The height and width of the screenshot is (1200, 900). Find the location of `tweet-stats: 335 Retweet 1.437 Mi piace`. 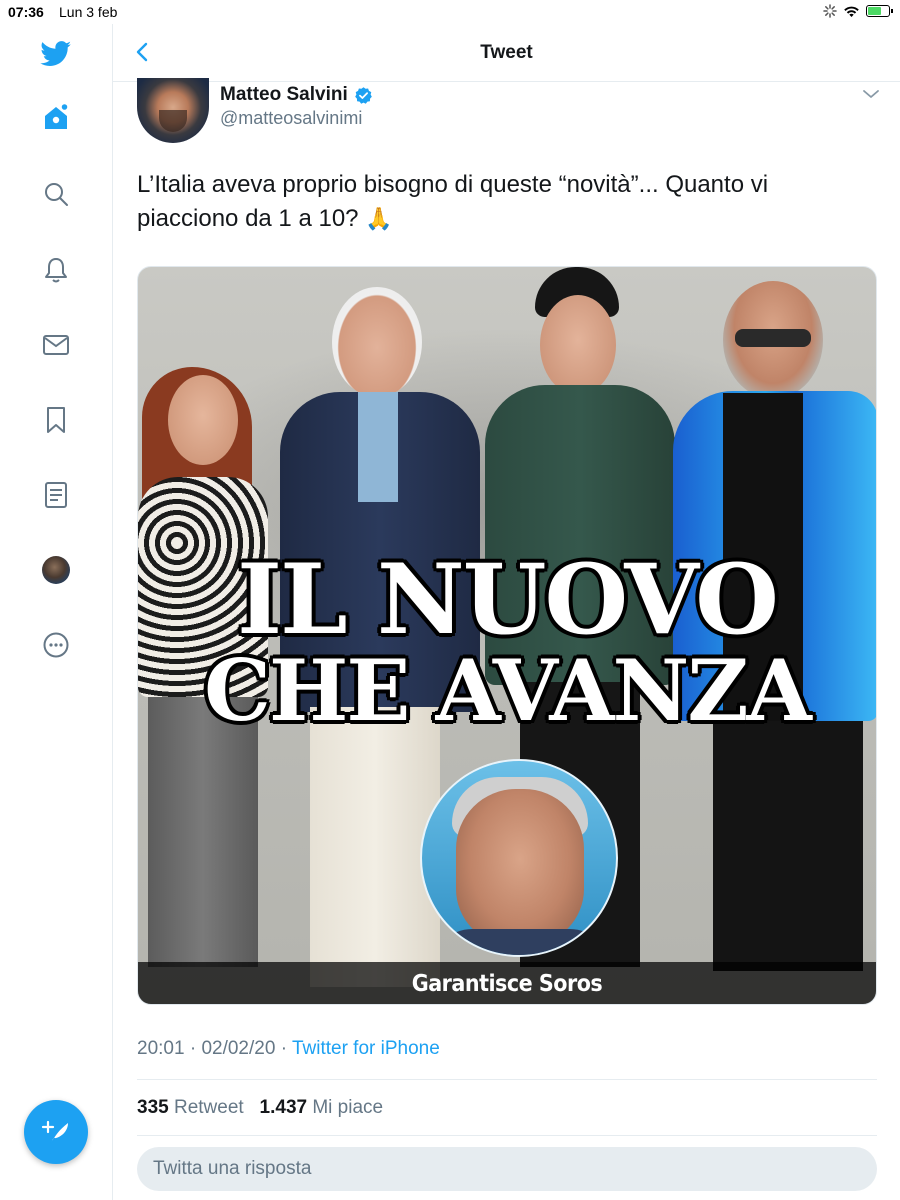

tweet-stats: 335 Retweet 1.437 Mi piace is located at coordinates (260, 1108).